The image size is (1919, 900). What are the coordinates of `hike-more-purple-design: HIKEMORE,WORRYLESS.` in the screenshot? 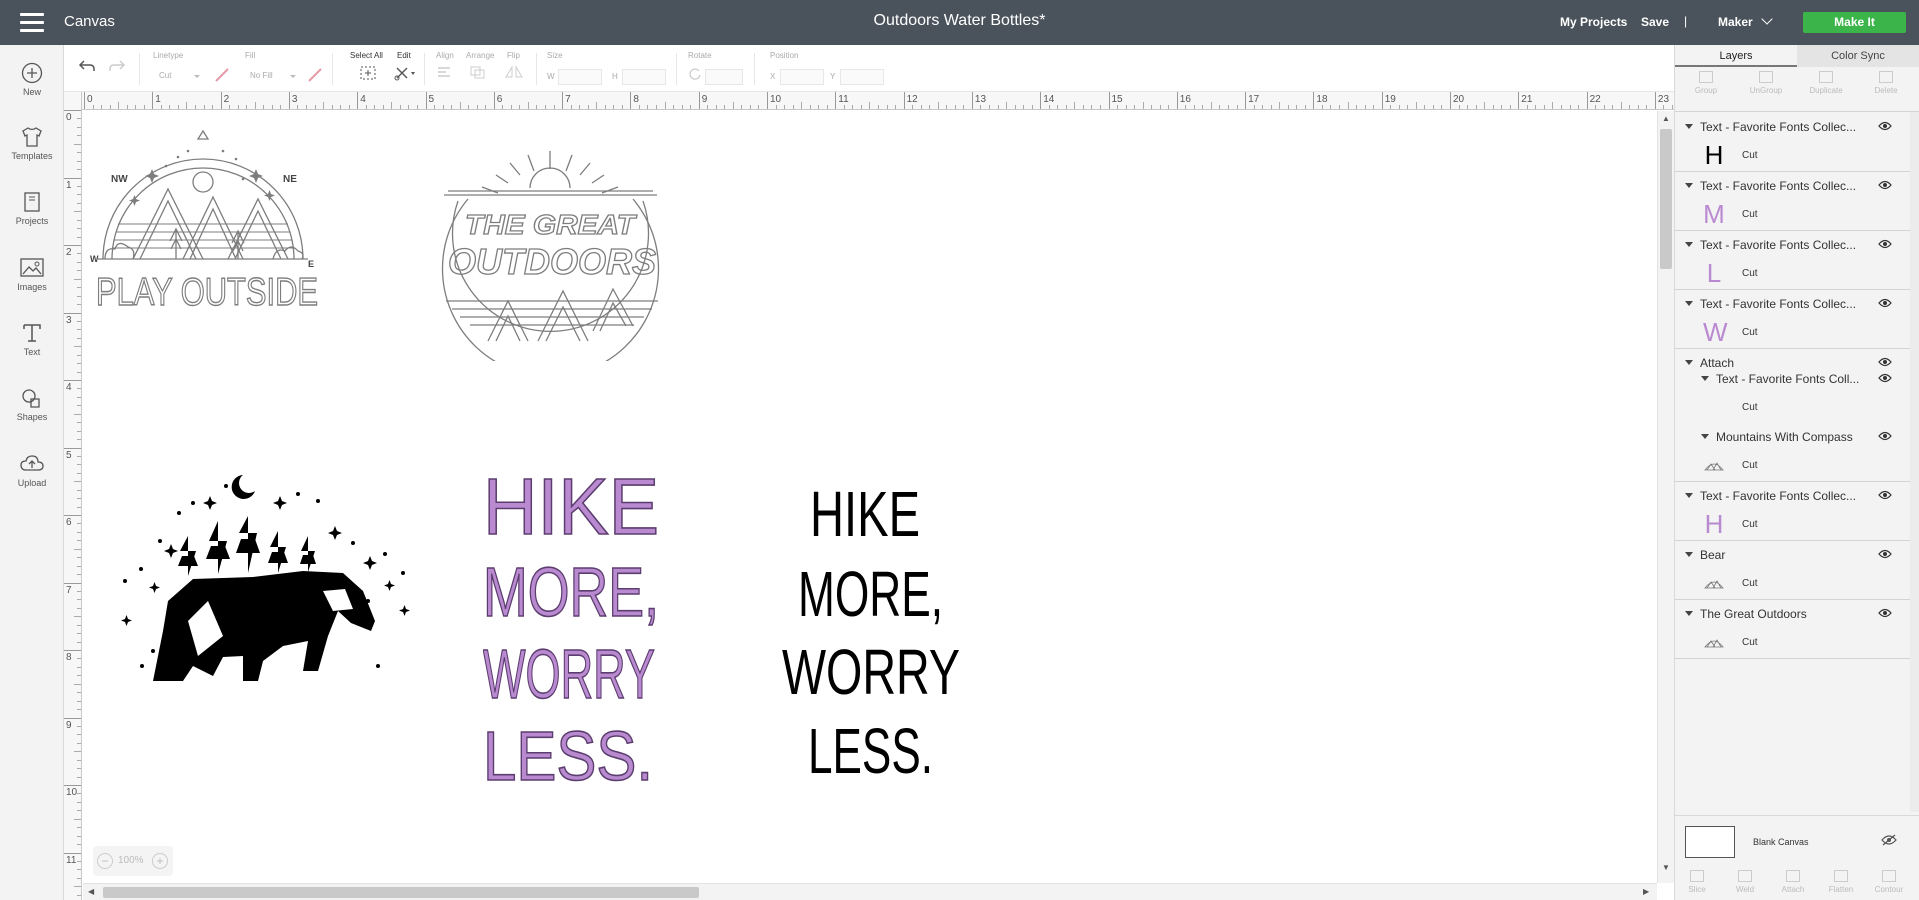 It's located at (603, 633).